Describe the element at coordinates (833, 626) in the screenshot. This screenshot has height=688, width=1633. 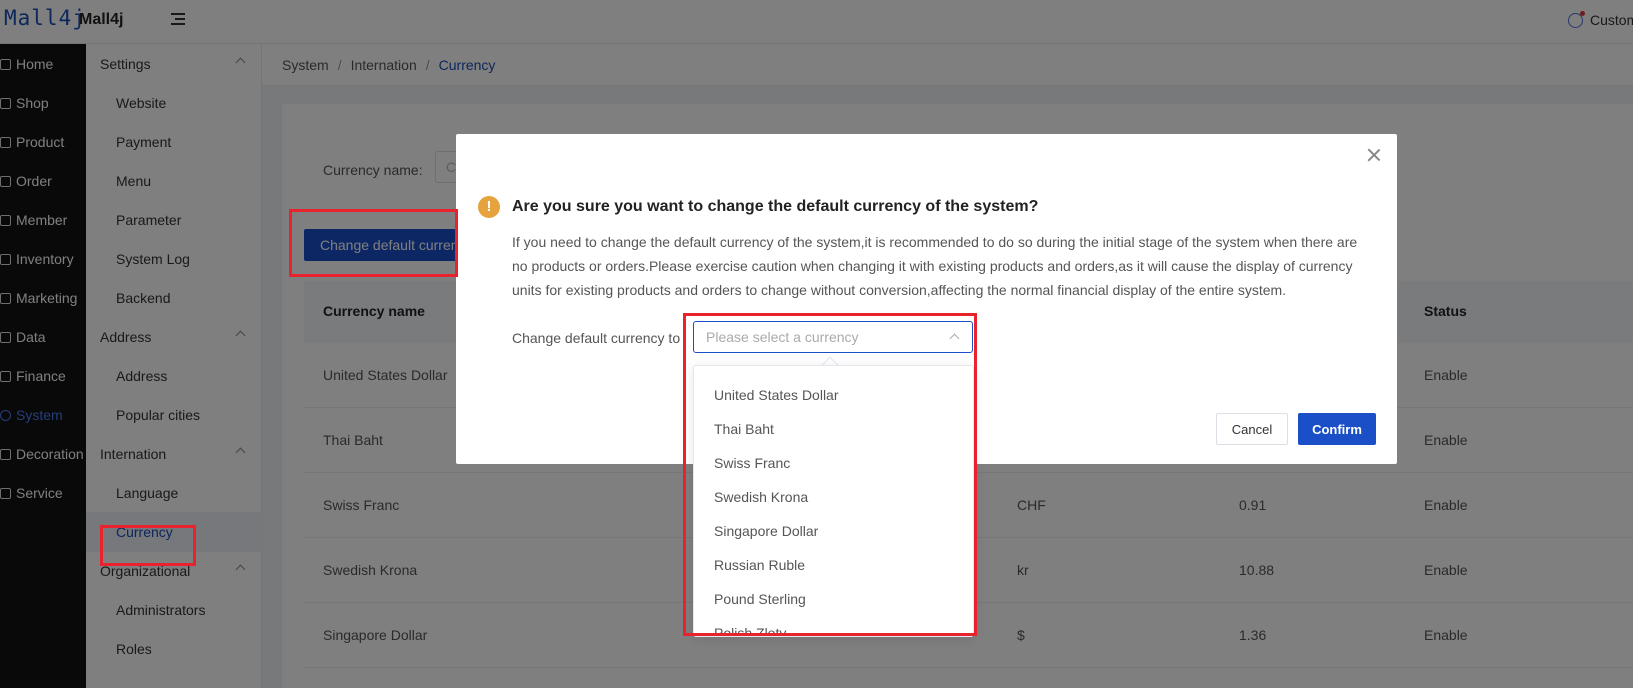
I see `dropdown-option: Polish Zloty` at that location.